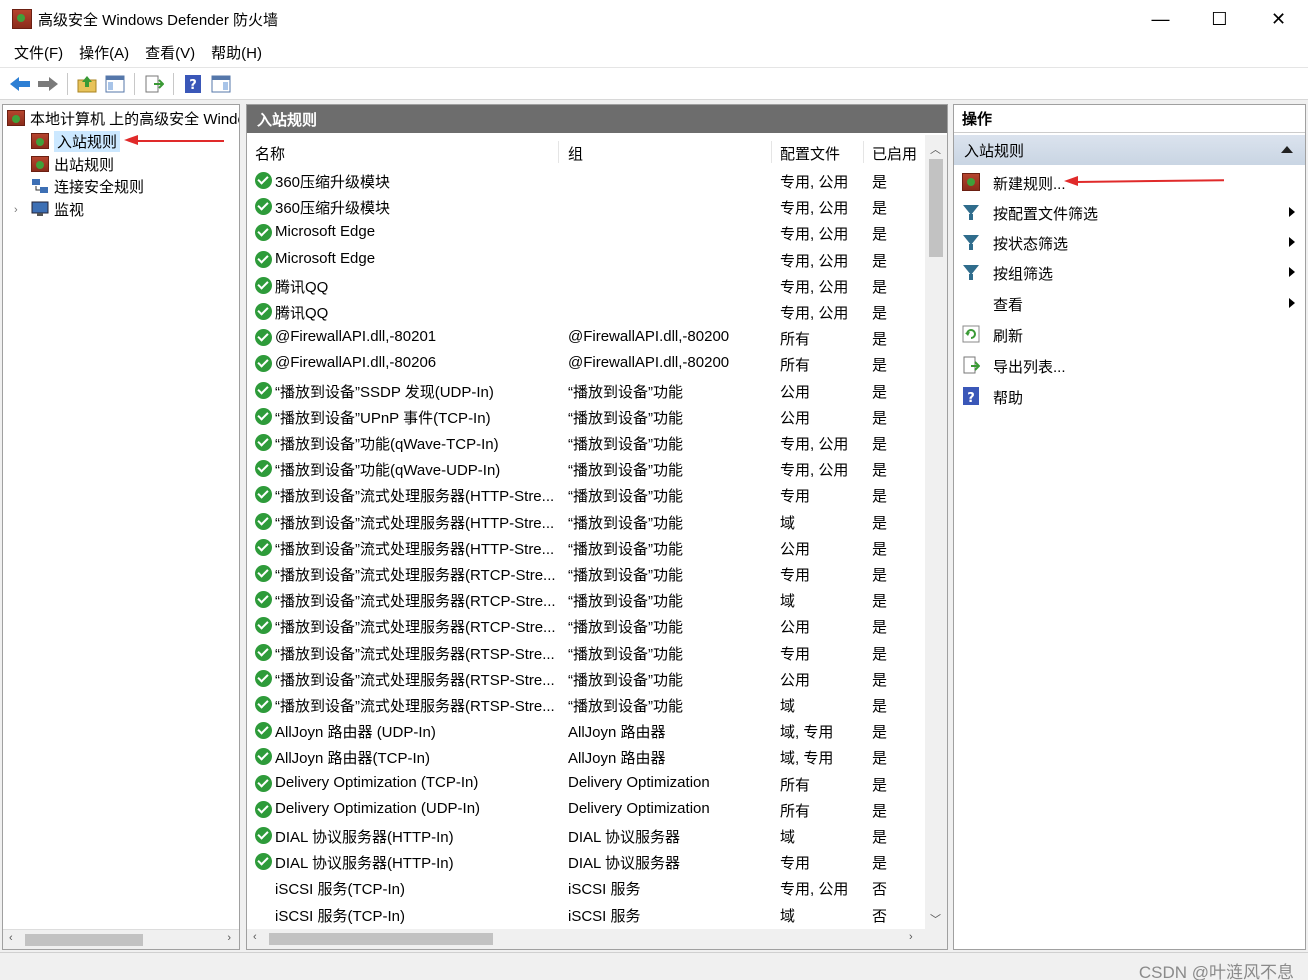 This screenshot has height=980, width=1308. I want to click on tree-horizontal-scrollbar: ‹ ›, so click(121, 939).